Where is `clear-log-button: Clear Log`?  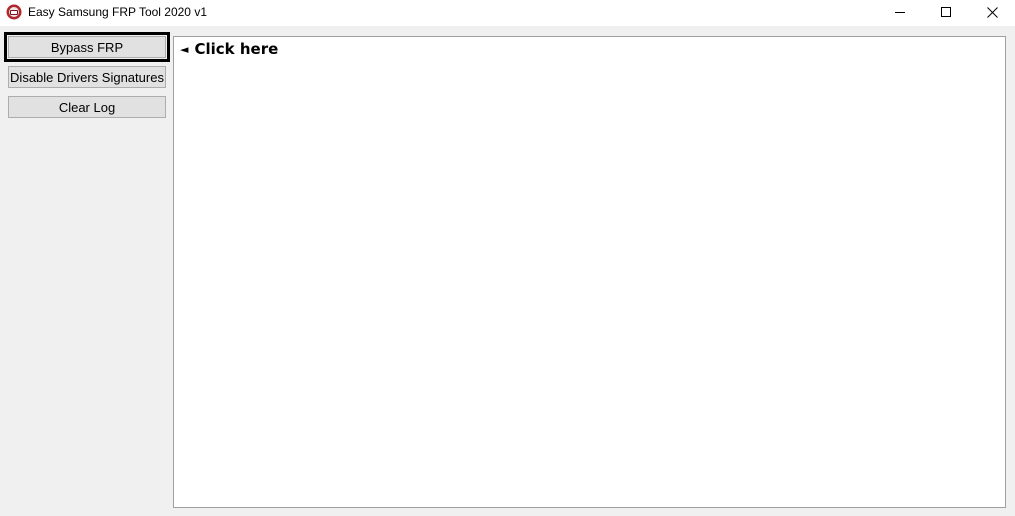 clear-log-button: Clear Log is located at coordinates (87, 107).